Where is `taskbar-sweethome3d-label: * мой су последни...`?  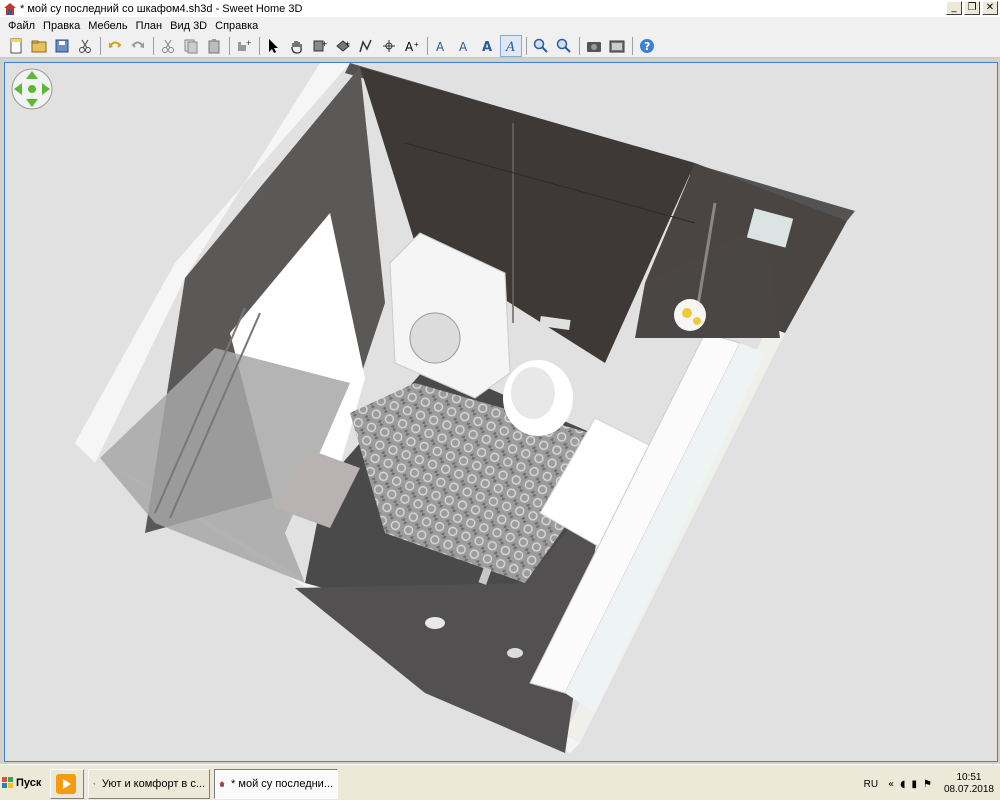 taskbar-sweethome3d-label: * мой су последни... is located at coordinates (282, 784).